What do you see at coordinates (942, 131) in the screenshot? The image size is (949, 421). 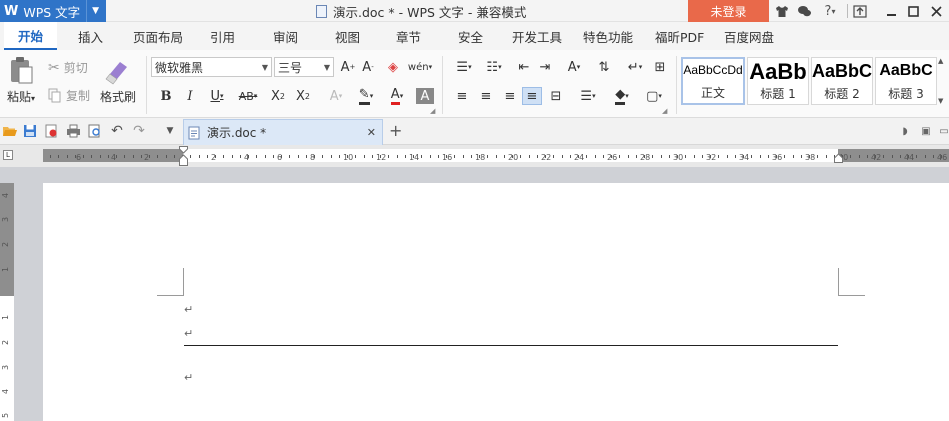 I see `restore-window-icon: ▭` at bounding box center [942, 131].